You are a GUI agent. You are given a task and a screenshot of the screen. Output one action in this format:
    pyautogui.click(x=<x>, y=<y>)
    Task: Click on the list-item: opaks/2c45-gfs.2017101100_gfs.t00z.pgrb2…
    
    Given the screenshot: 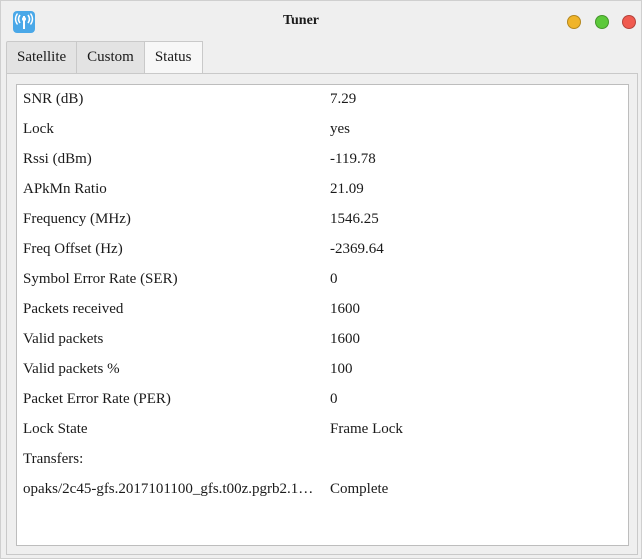 What is the action you would take?
    pyautogui.click(x=322, y=490)
    